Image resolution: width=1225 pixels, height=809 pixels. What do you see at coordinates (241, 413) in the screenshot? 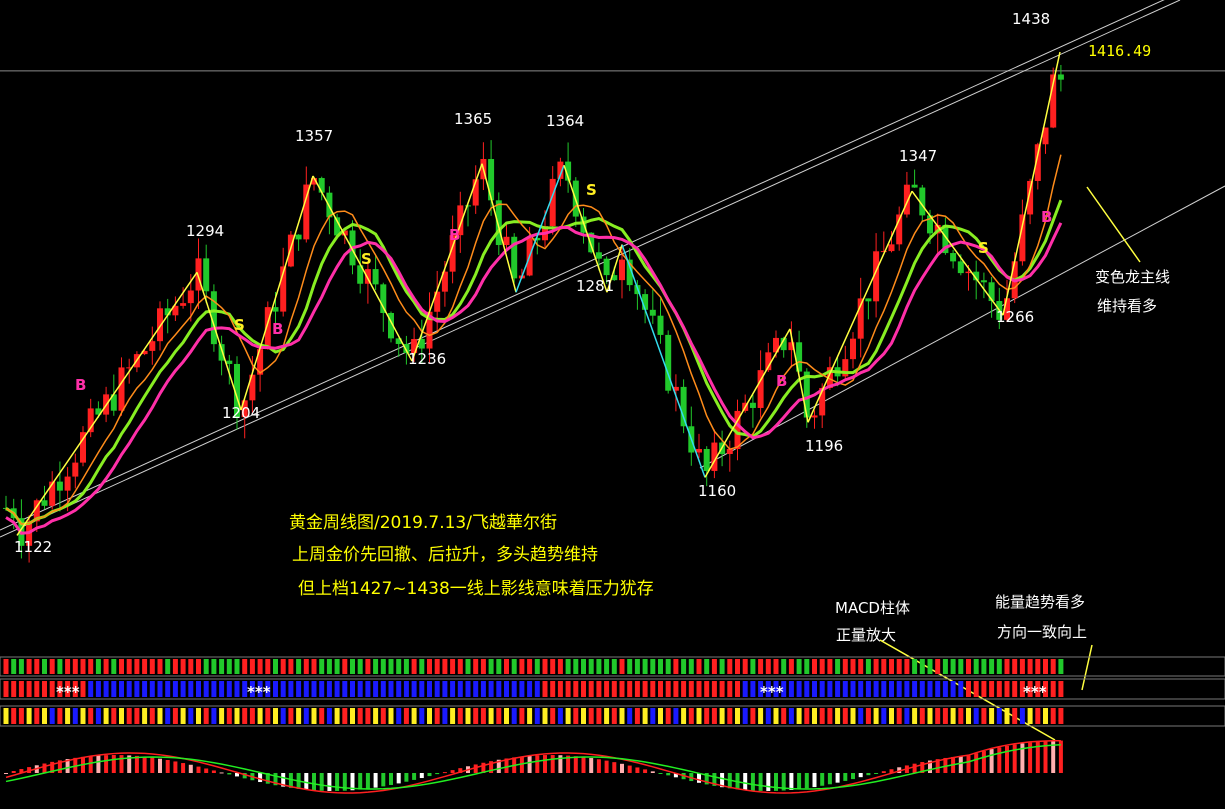
I see `swing-label-1204: 1204` at bounding box center [241, 413].